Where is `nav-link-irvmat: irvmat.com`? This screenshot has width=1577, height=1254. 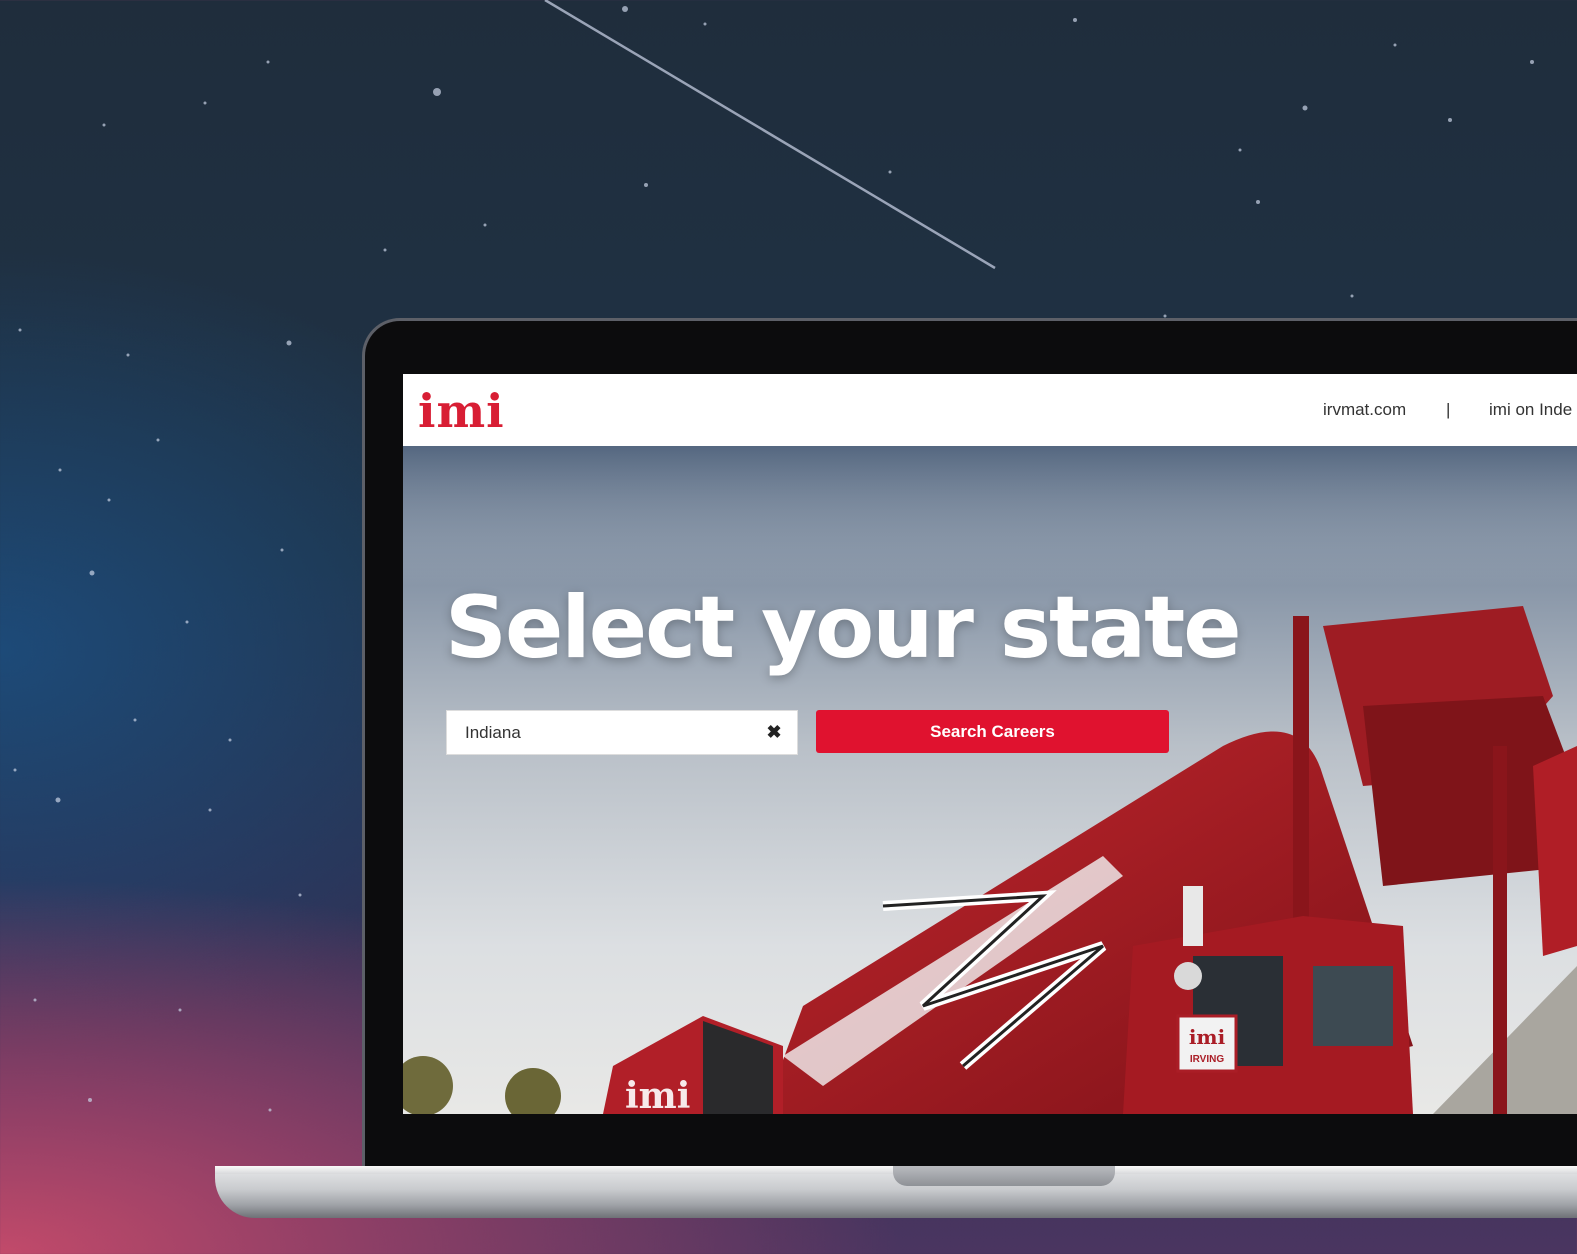
nav-link-irvmat: irvmat.com is located at coordinates (1364, 410).